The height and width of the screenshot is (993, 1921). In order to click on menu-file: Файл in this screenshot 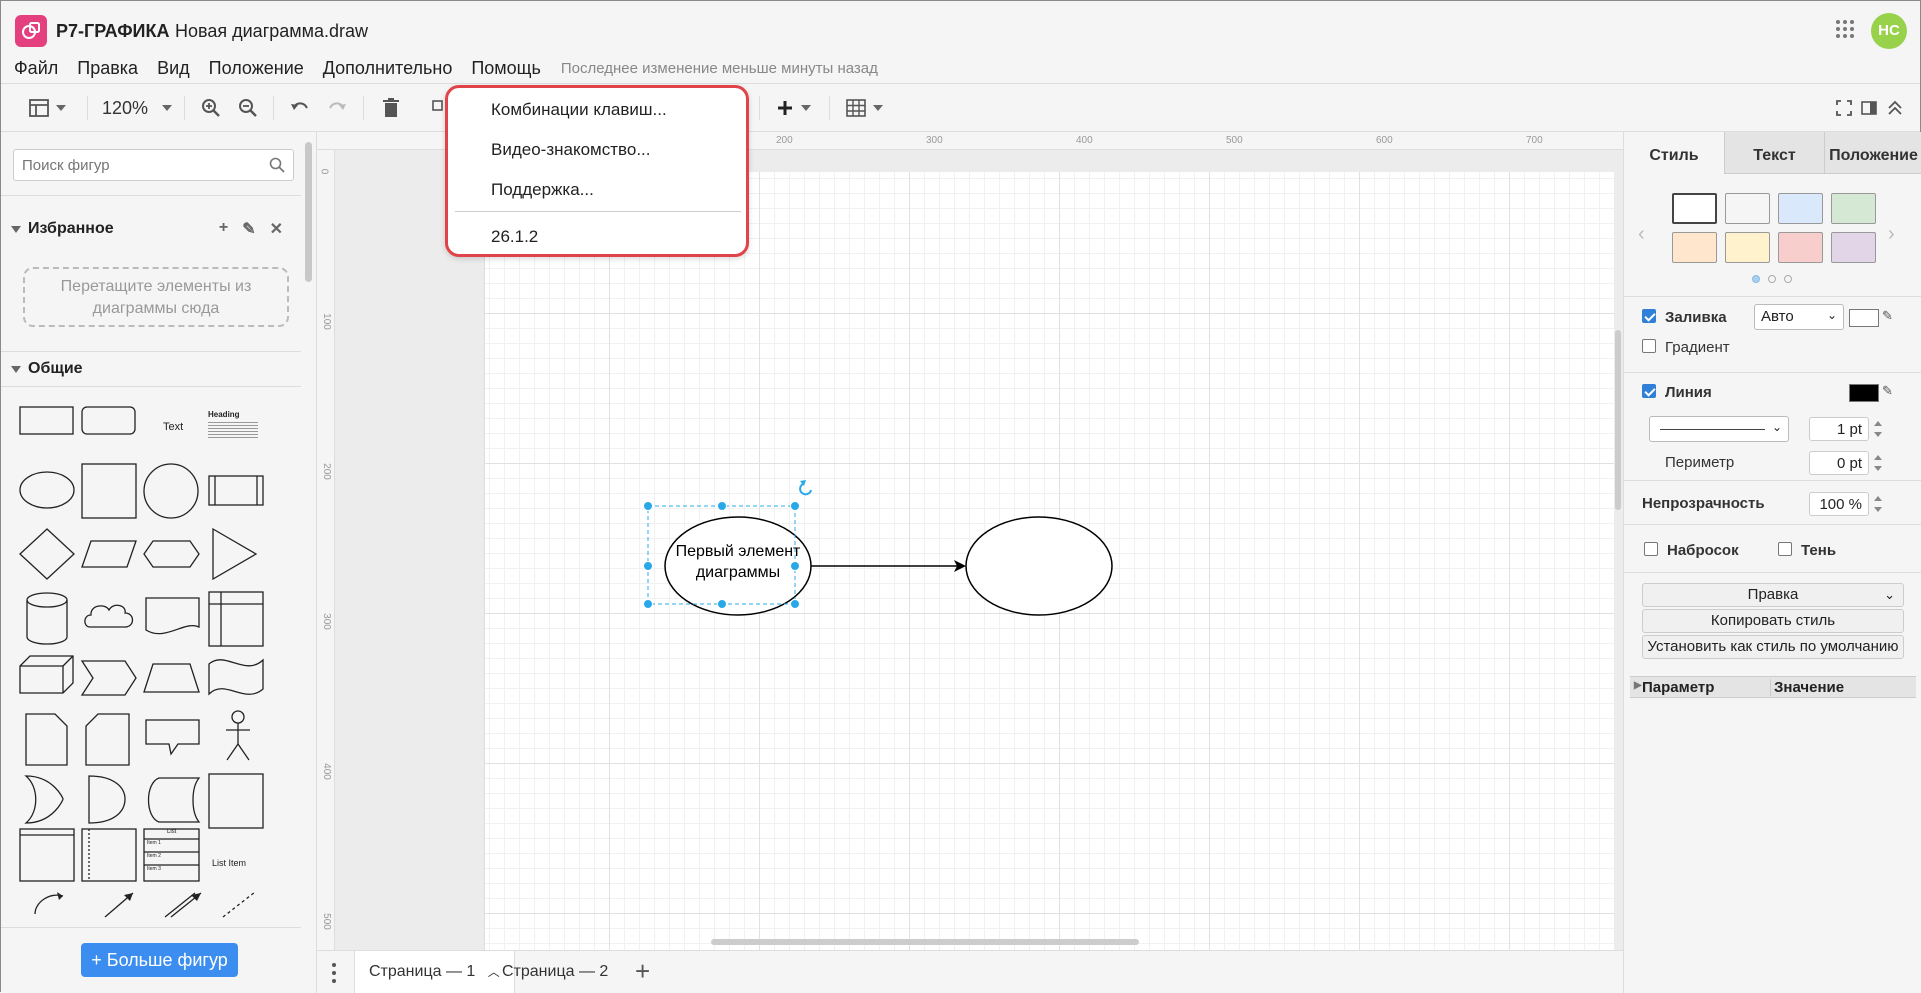, I will do `click(36, 68)`.